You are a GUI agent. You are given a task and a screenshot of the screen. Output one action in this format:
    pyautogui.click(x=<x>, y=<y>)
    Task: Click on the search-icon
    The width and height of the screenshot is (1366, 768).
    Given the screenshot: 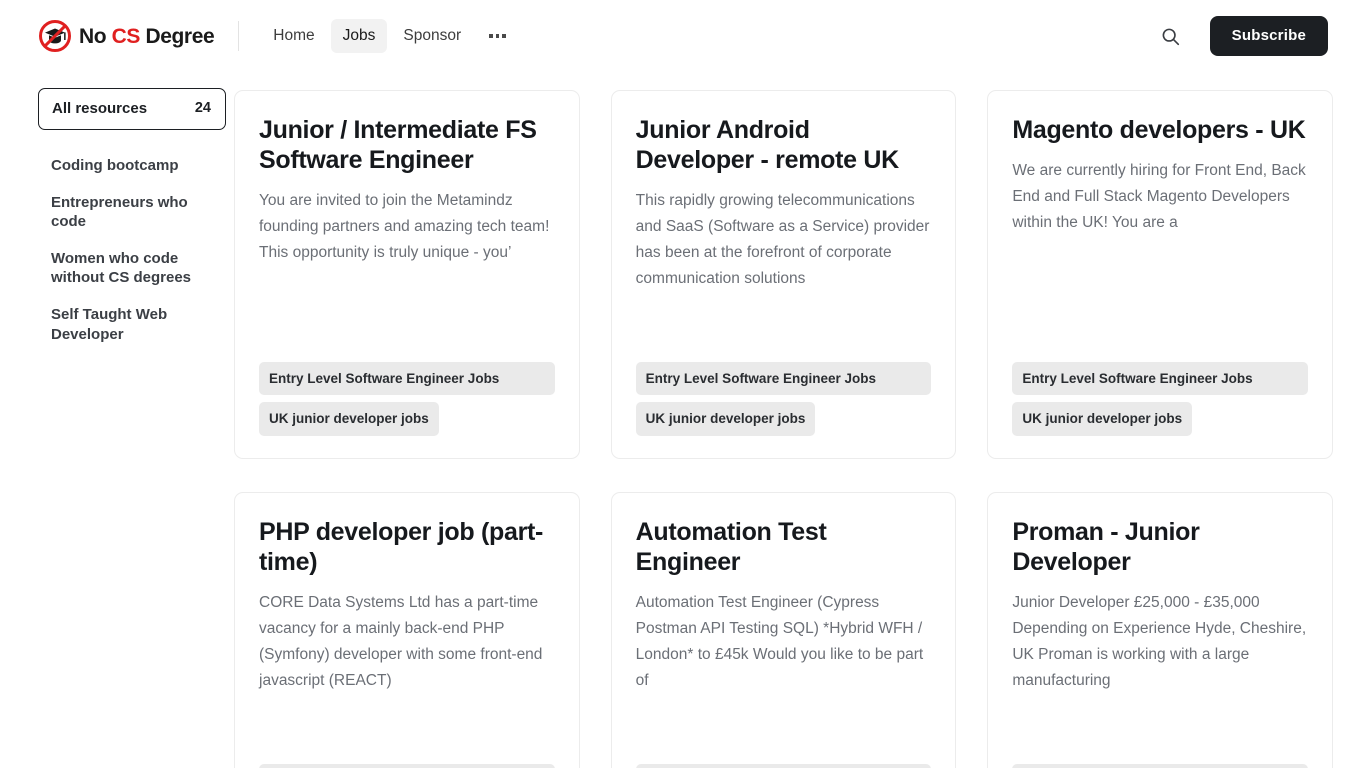 What is the action you would take?
    pyautogui.click(x=1171, y=36)
    